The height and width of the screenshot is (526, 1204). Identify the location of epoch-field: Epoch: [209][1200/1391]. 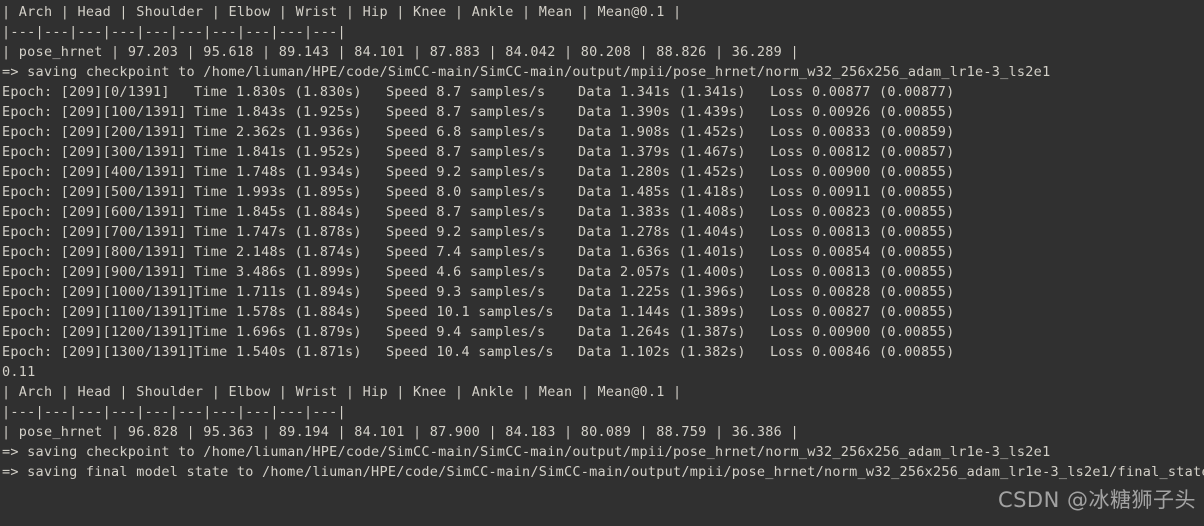
(98, 332).